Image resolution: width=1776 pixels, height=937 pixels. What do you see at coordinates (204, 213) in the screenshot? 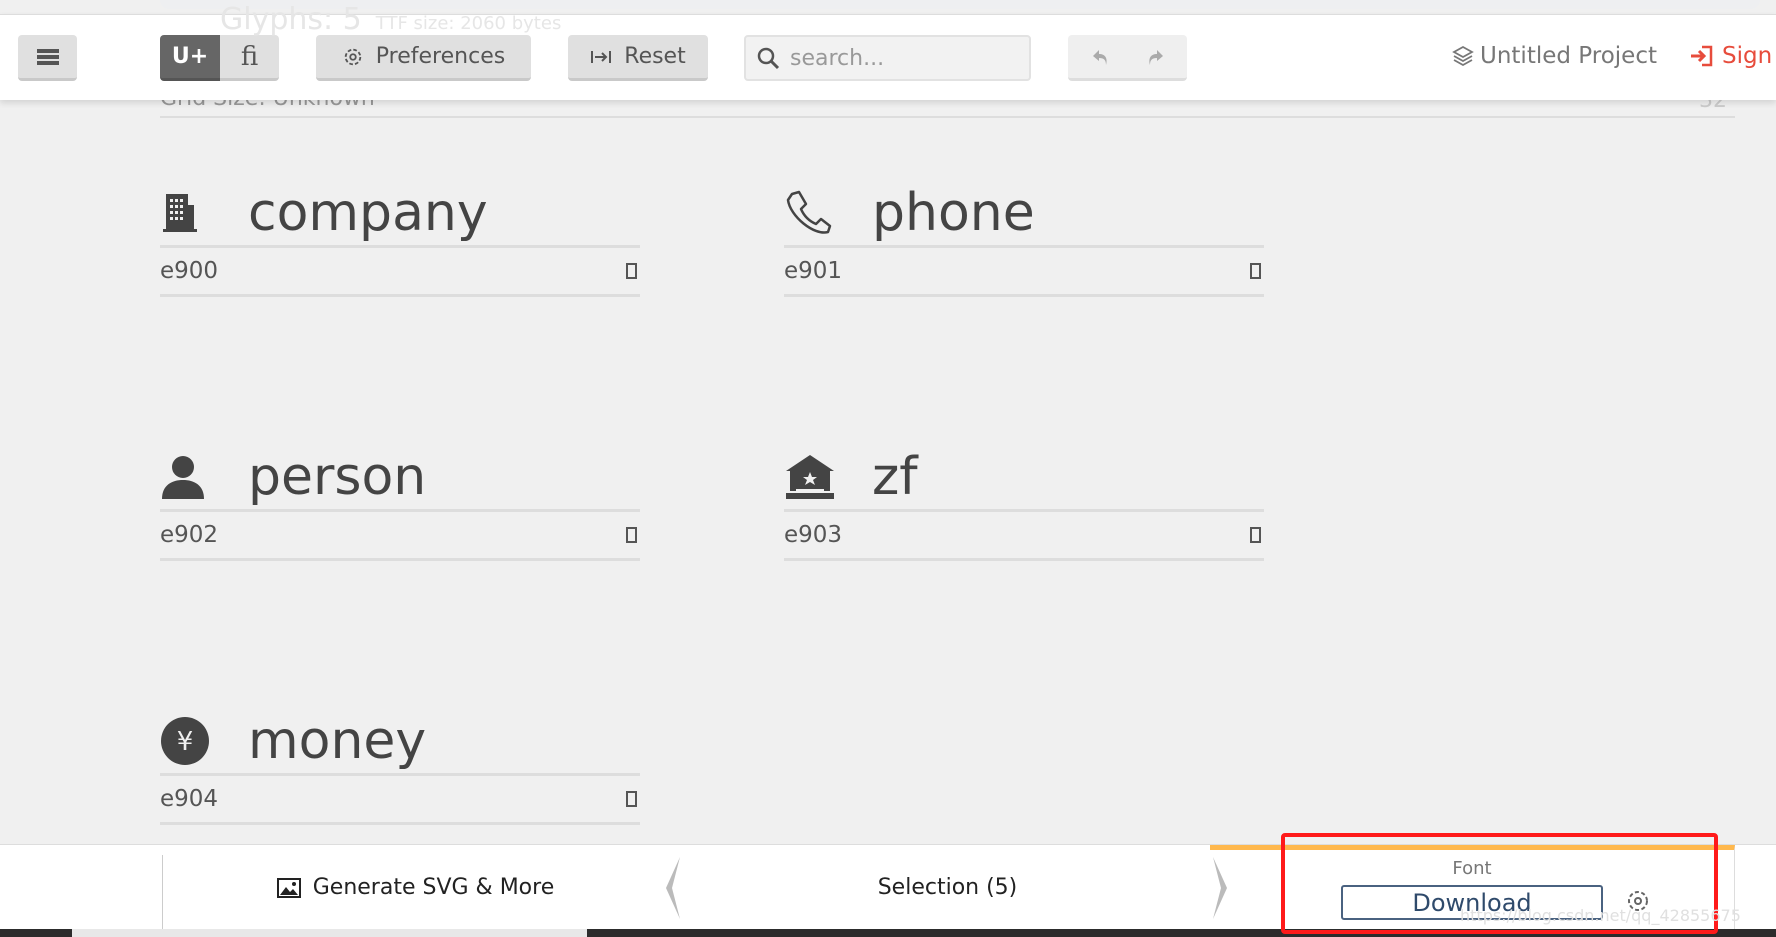
I see `building-icon` at bounding box center [204, 213].